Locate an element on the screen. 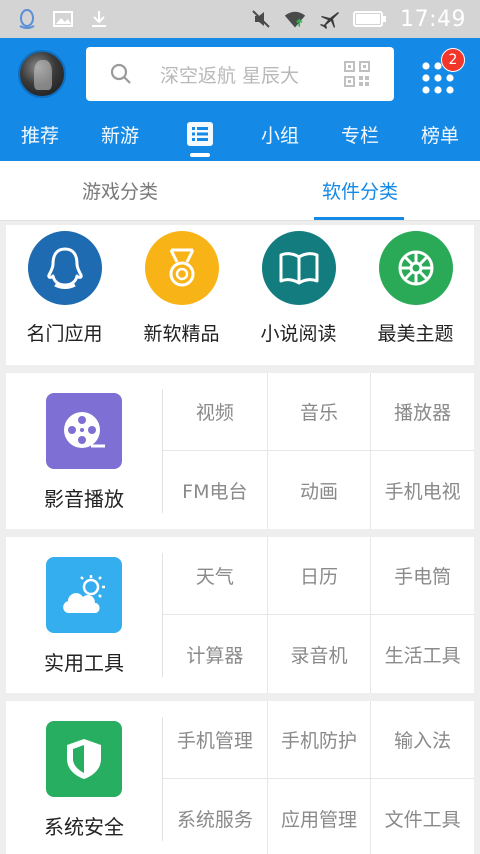  group-media-header: 影音播放 is located at coordinates (84, 451).